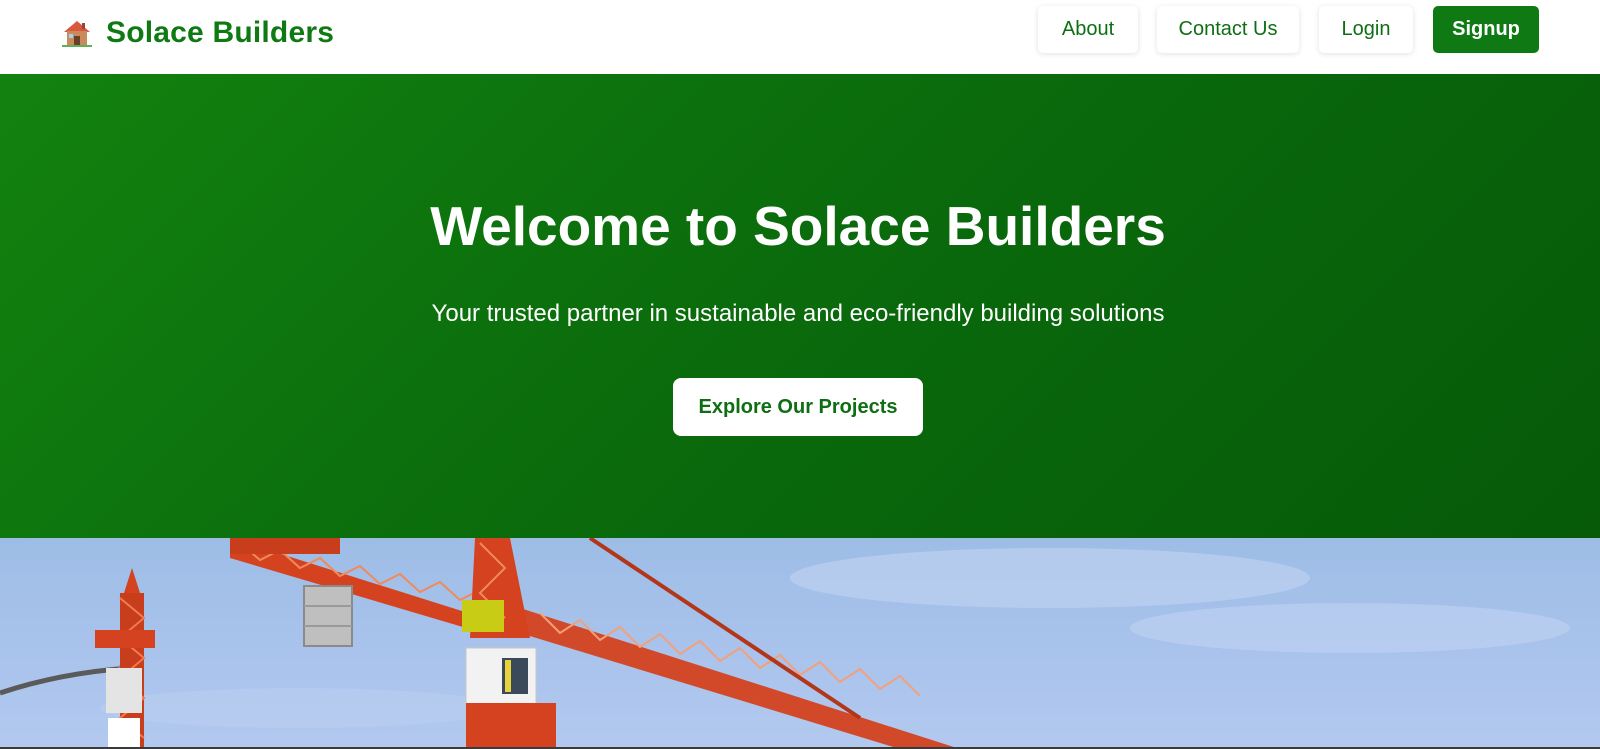  Describe the element at coordinates (1228, 29) in the screenshot. I see `contact-us-button: Contact Us` at that location.